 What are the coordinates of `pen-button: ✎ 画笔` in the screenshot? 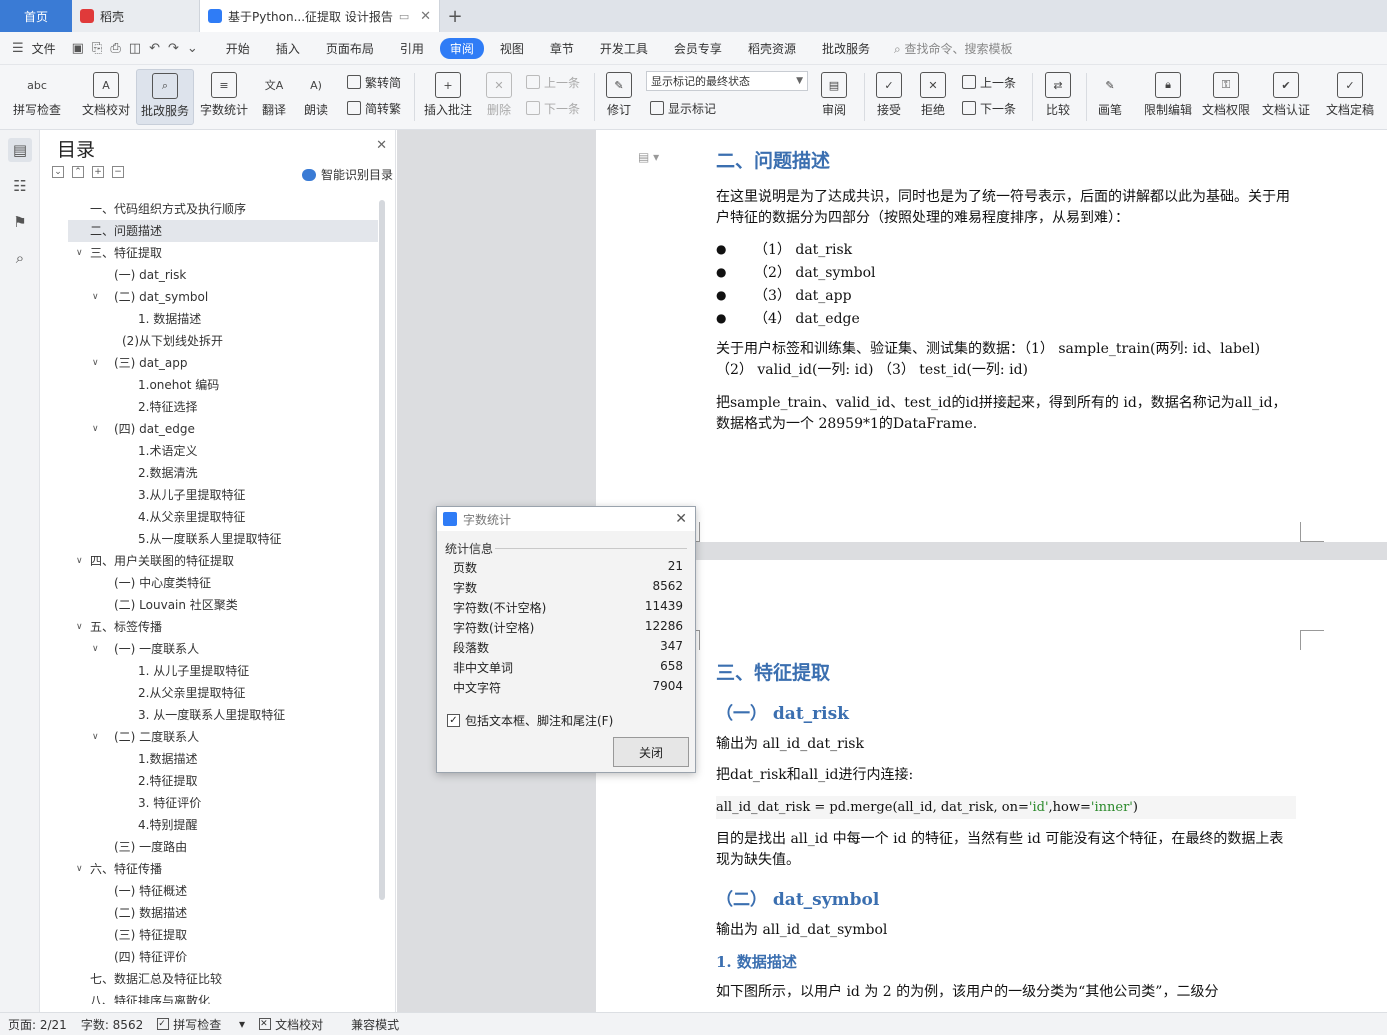 It's located at (1110, 97).